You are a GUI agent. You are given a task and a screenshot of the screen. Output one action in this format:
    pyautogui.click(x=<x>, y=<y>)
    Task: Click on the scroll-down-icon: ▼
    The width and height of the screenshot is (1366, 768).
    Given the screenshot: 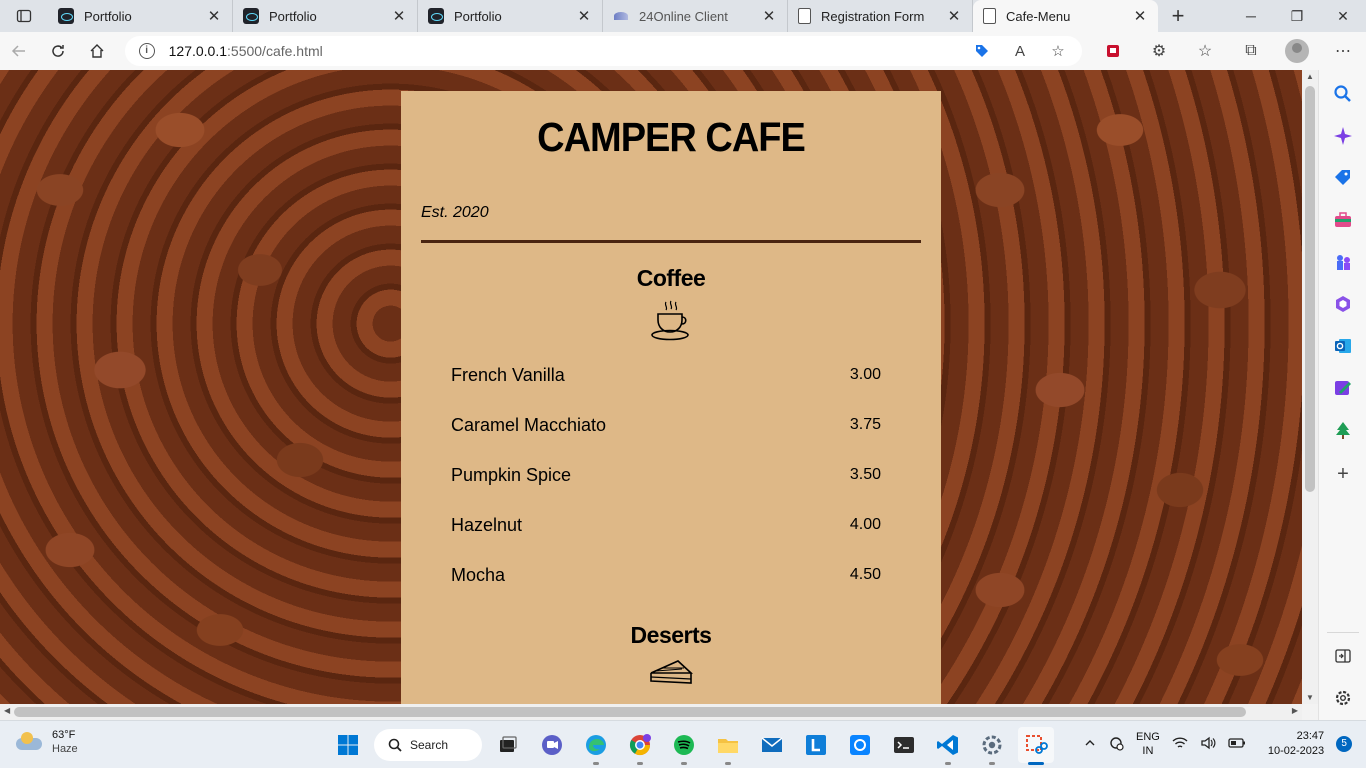 What is the action you would take?
    pyautogui.click(x=1310, y=697)
    